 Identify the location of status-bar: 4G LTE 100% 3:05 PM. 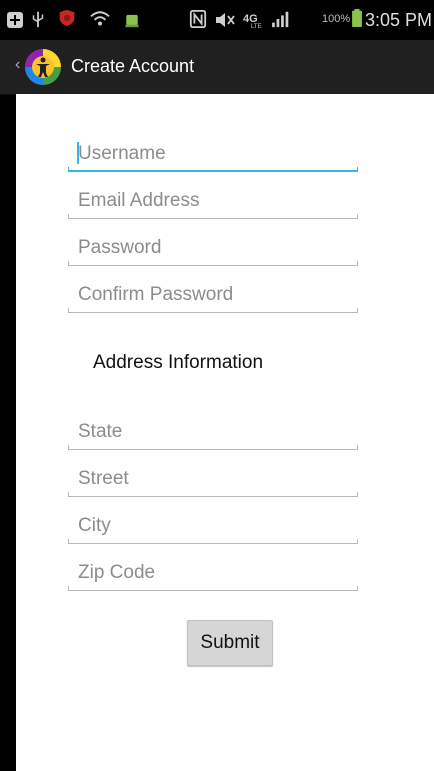
(217, 20).